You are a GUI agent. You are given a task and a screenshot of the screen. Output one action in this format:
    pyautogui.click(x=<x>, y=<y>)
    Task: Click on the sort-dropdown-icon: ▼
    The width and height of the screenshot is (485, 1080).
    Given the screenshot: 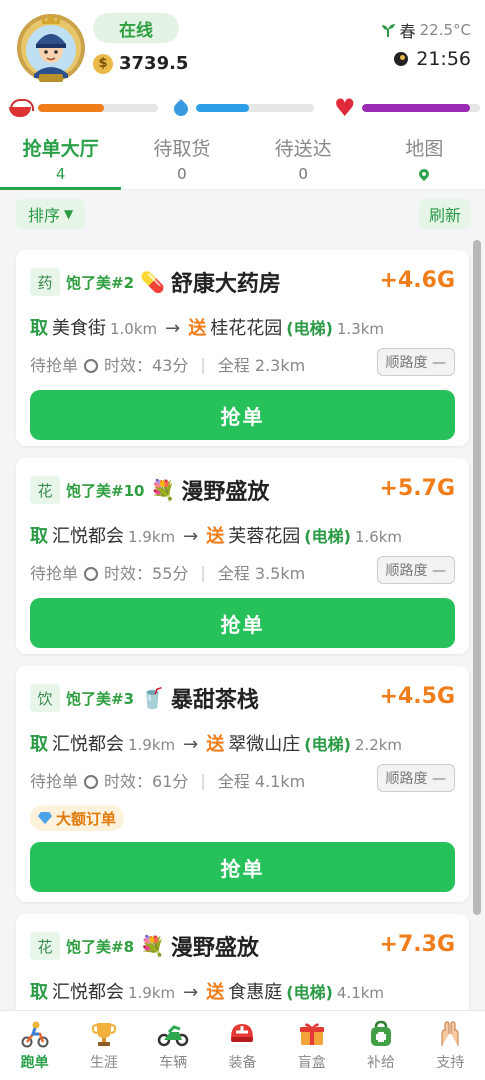 What is the action you would take?
    pyautogui.click(x=69, y=214)
    